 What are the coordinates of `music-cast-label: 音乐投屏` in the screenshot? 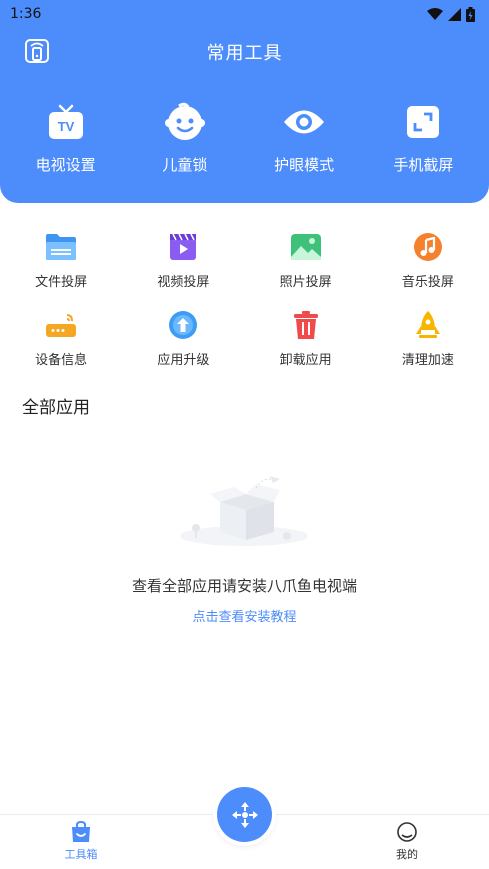 It's located at (427, 282).